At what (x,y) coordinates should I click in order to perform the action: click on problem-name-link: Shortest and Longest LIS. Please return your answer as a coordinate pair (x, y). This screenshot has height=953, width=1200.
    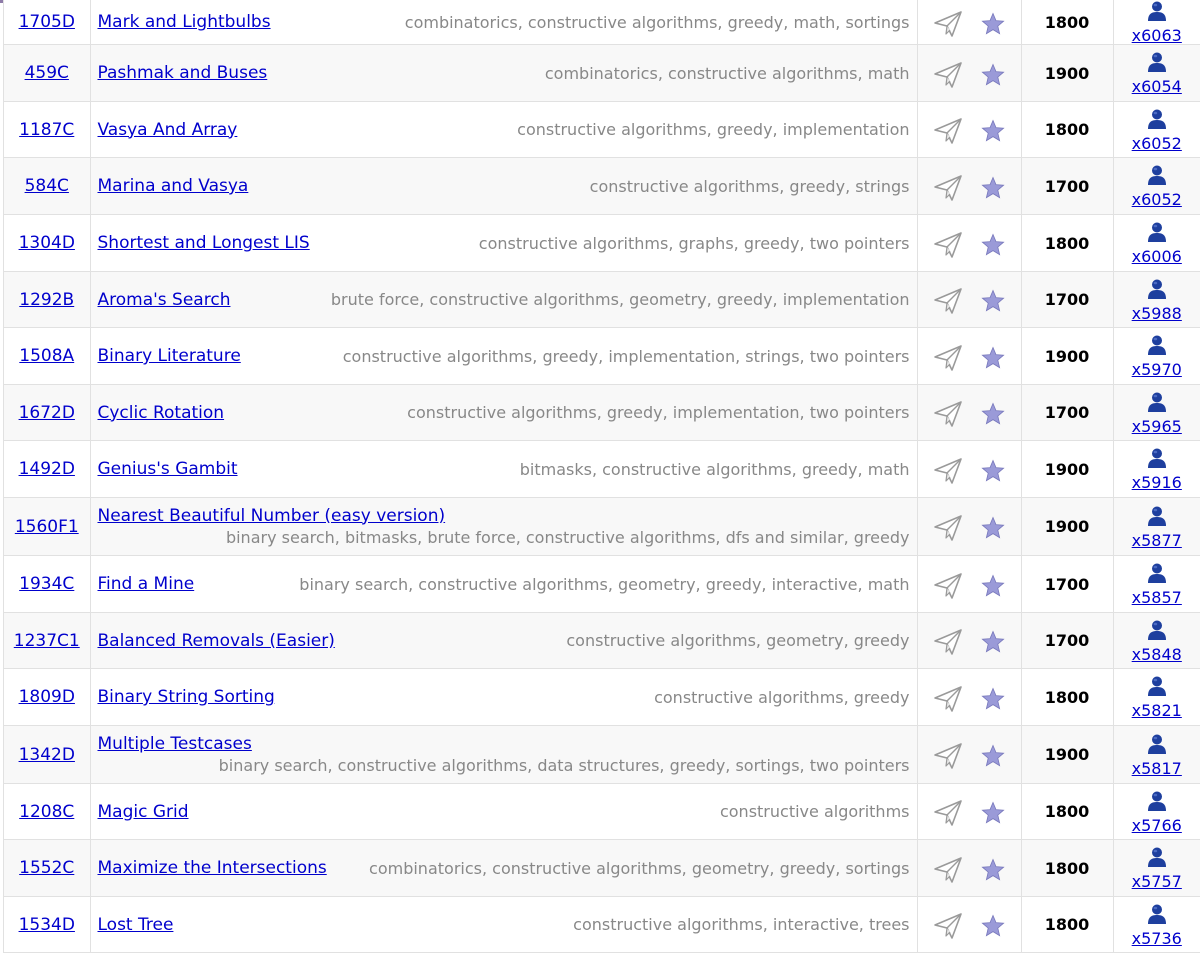
    Looking at the image, I should click on (204, 243).